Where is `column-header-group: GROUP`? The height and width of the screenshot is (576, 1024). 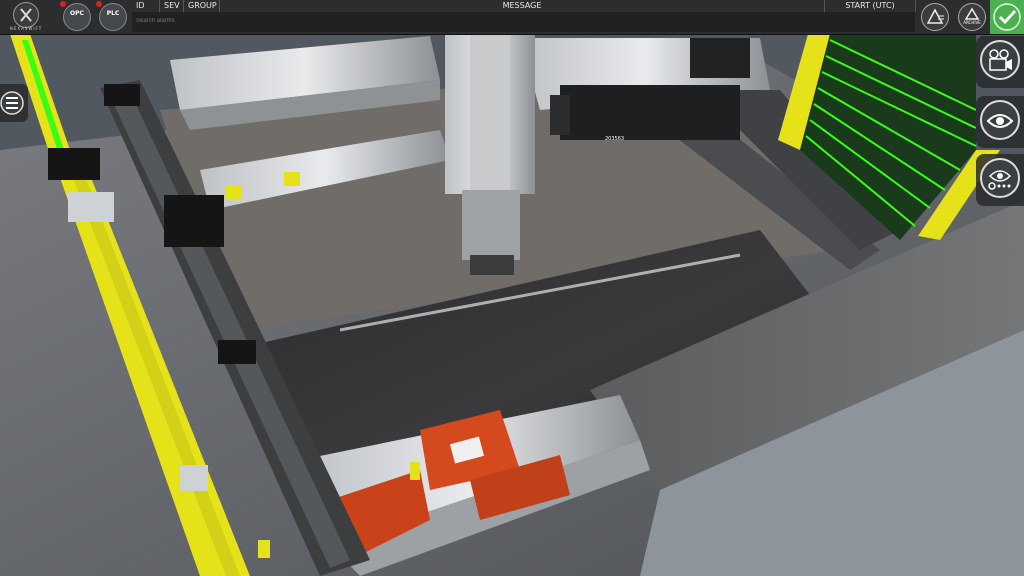
column-header-group: GROUP is located at coordinates (202, 6).